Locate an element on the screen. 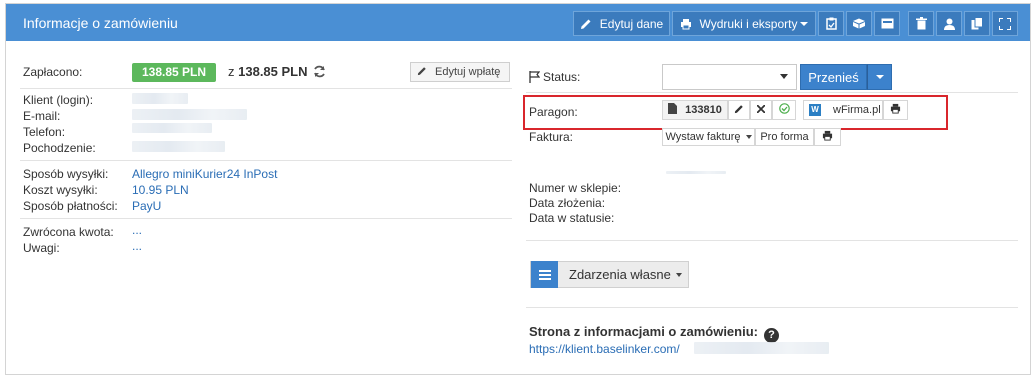  paid-label: Zapłacono: is located at coordinates (53, 72).